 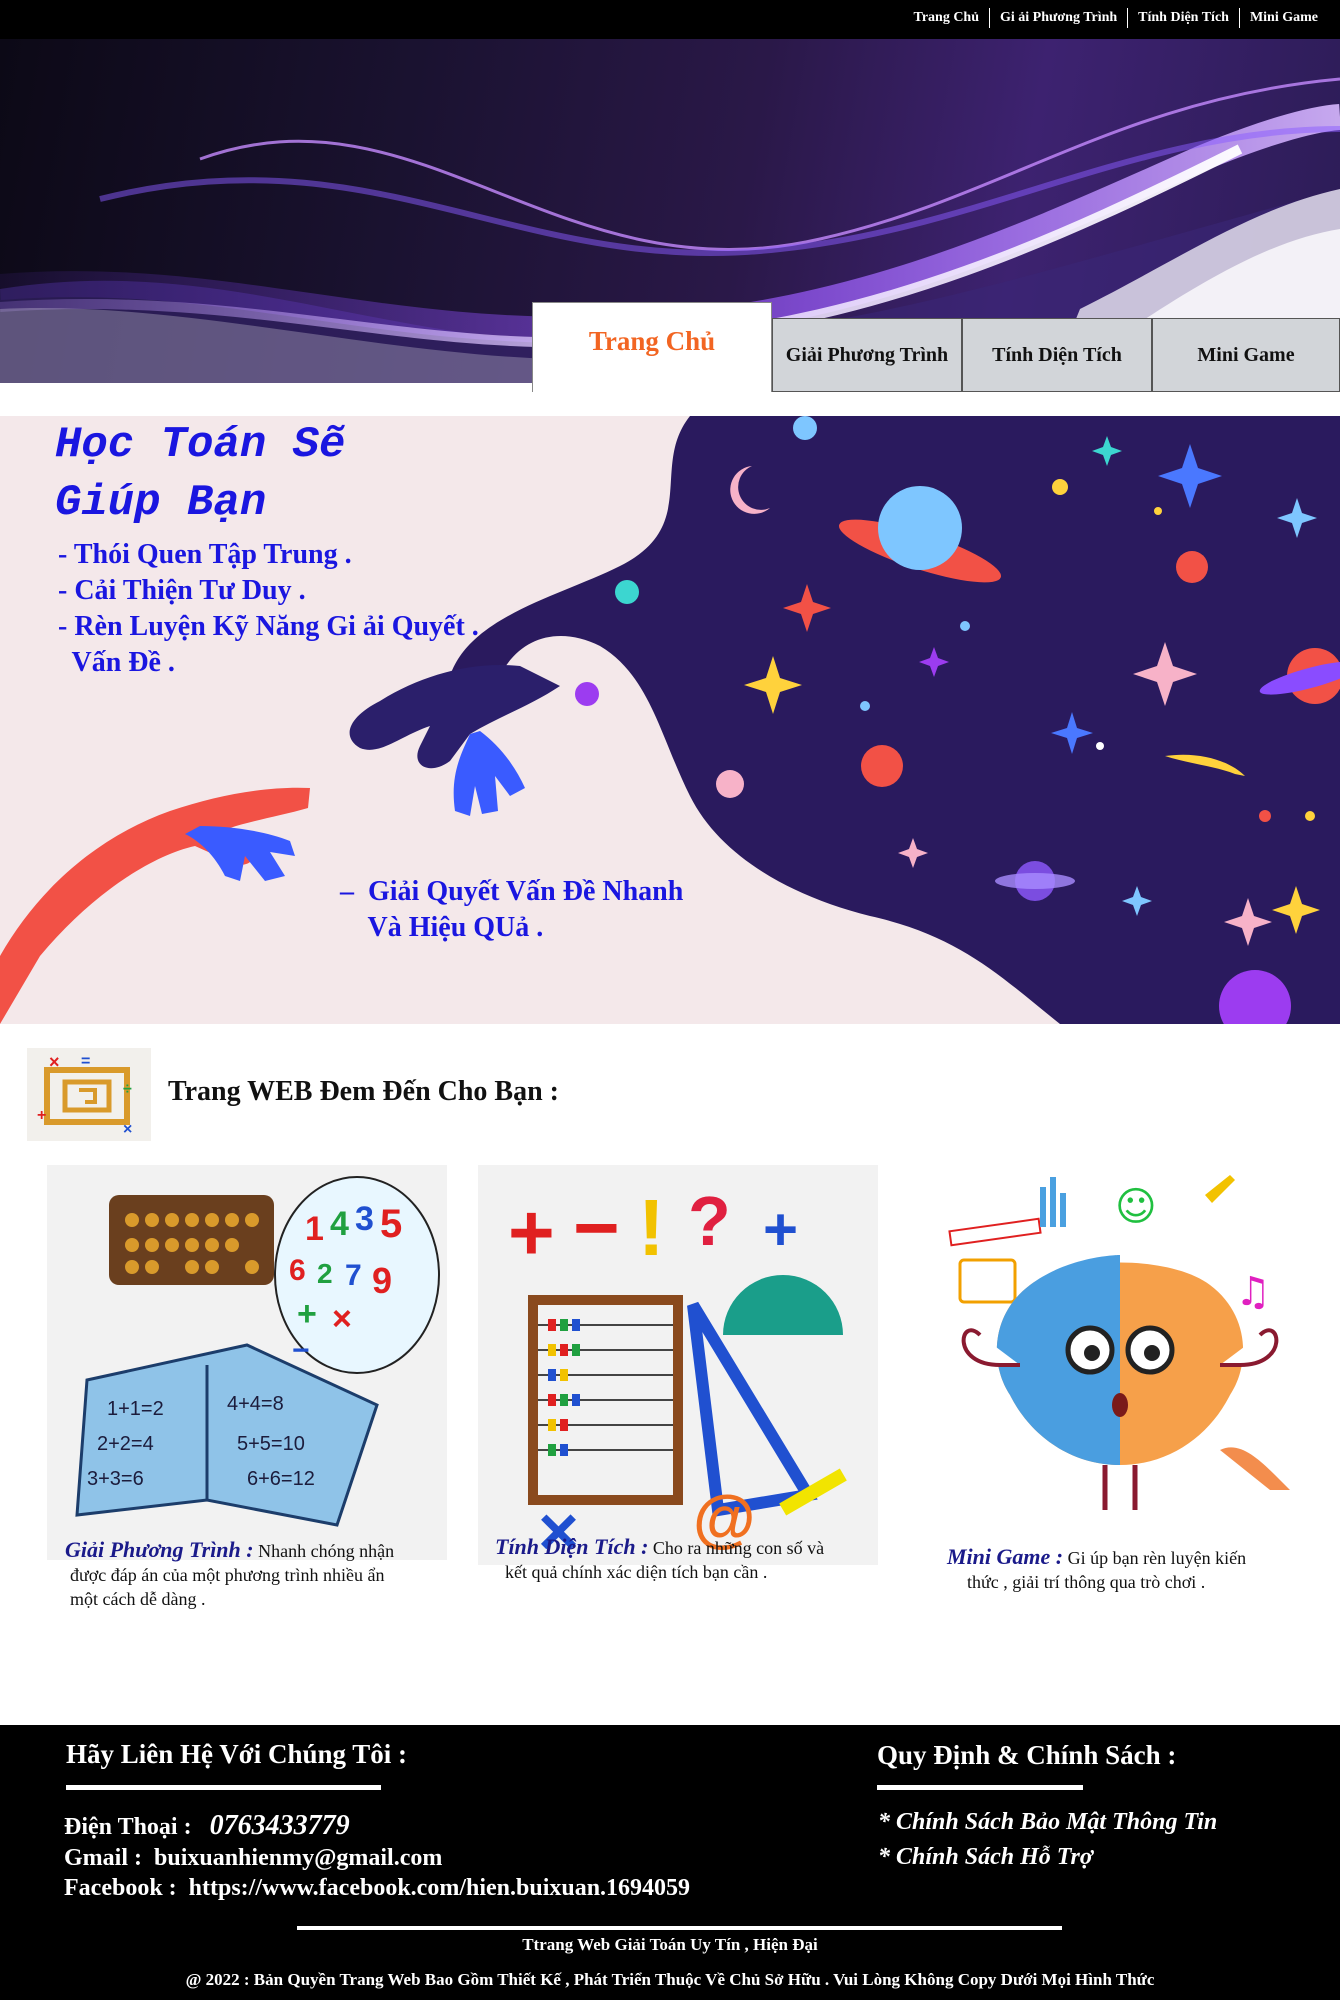 What do you see at coordinates (442, 927) in the screenshot?
I see `hero-extra-line2: Và Hiệu QUả .` at bounding box center [442, 927].